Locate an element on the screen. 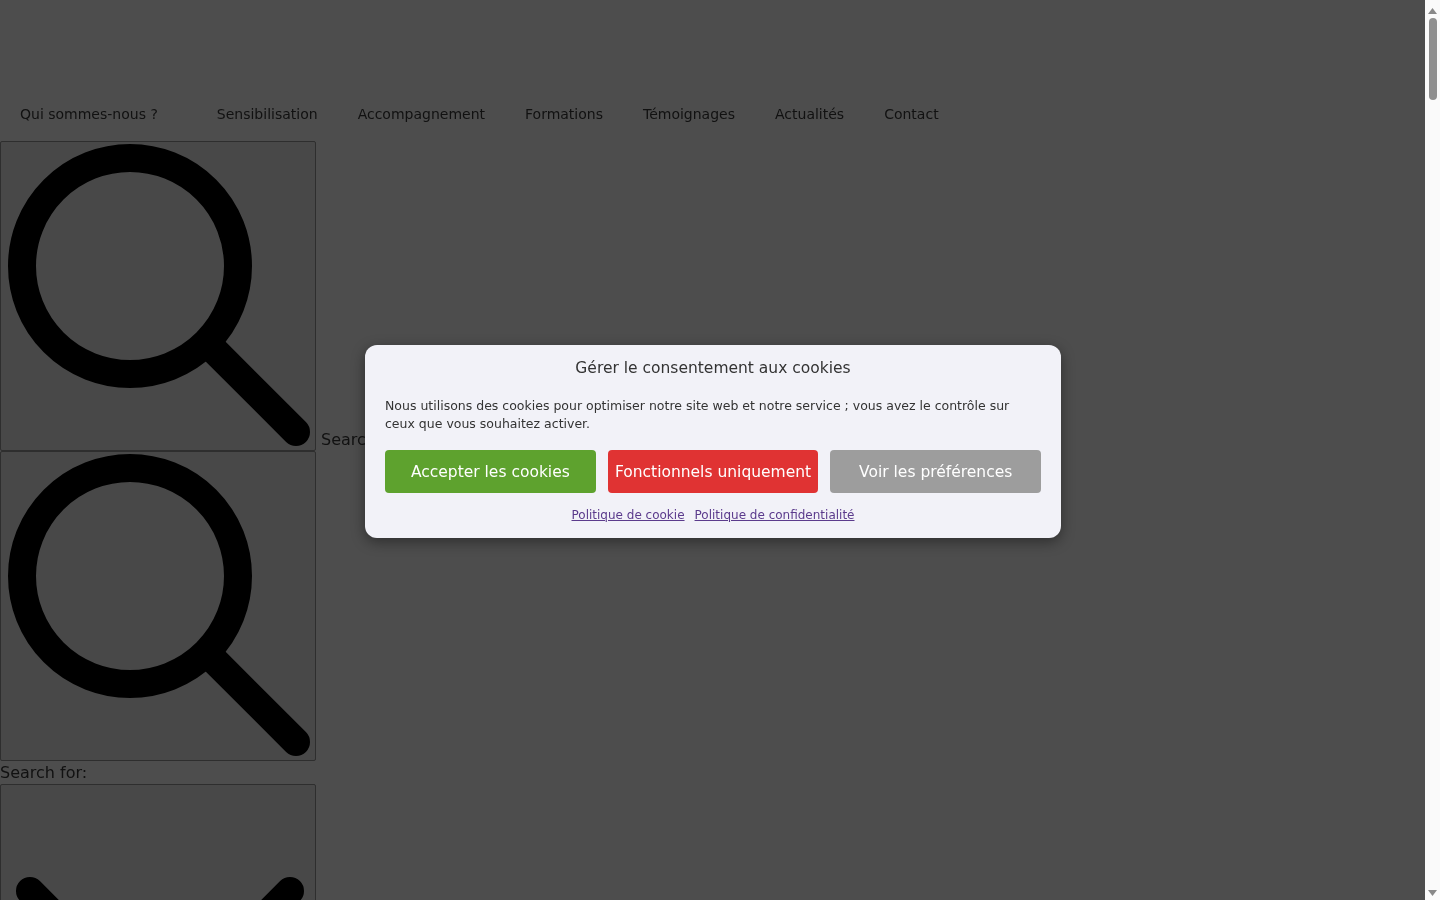 This screenshot has height=900, width=1440. policy-link: Politique de confidentialité is located at coordinates (774, 515).